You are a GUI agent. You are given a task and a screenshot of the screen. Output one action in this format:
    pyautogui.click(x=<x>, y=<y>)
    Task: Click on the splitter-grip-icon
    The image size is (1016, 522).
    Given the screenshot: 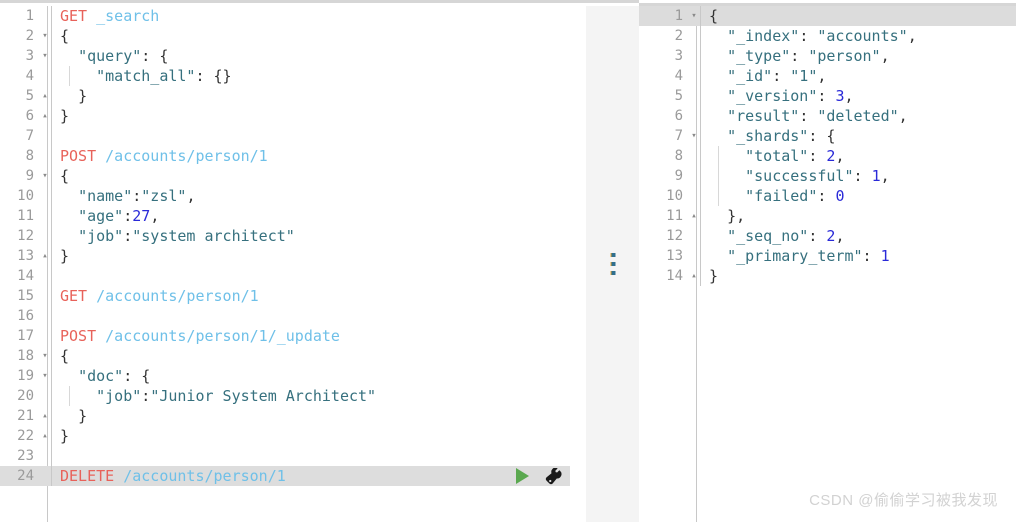 What is the action you would take?
    pyautogui.click(x=612, y=264)
    